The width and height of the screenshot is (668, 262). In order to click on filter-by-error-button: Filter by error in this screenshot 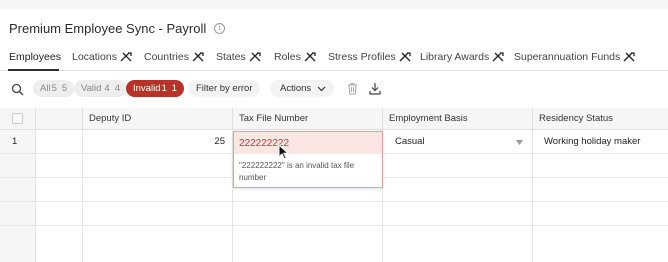, I will do `click(224, 88)`.